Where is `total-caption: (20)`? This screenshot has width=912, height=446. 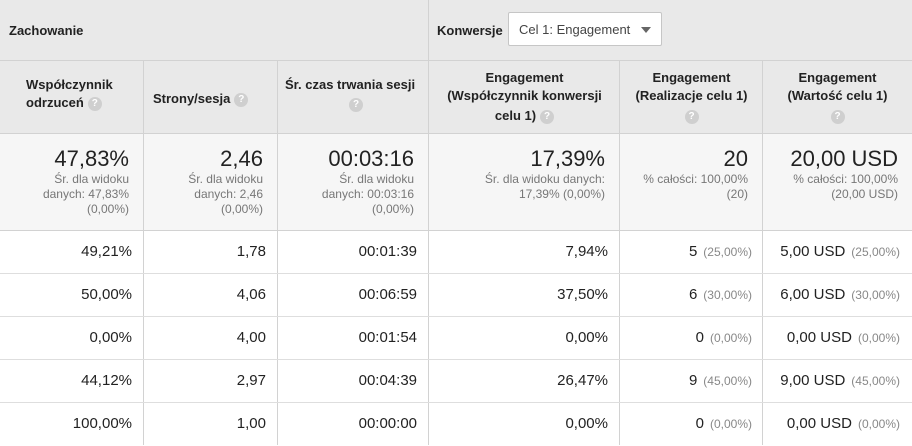 total-caption: (20) is located at coordinates (737, 194).